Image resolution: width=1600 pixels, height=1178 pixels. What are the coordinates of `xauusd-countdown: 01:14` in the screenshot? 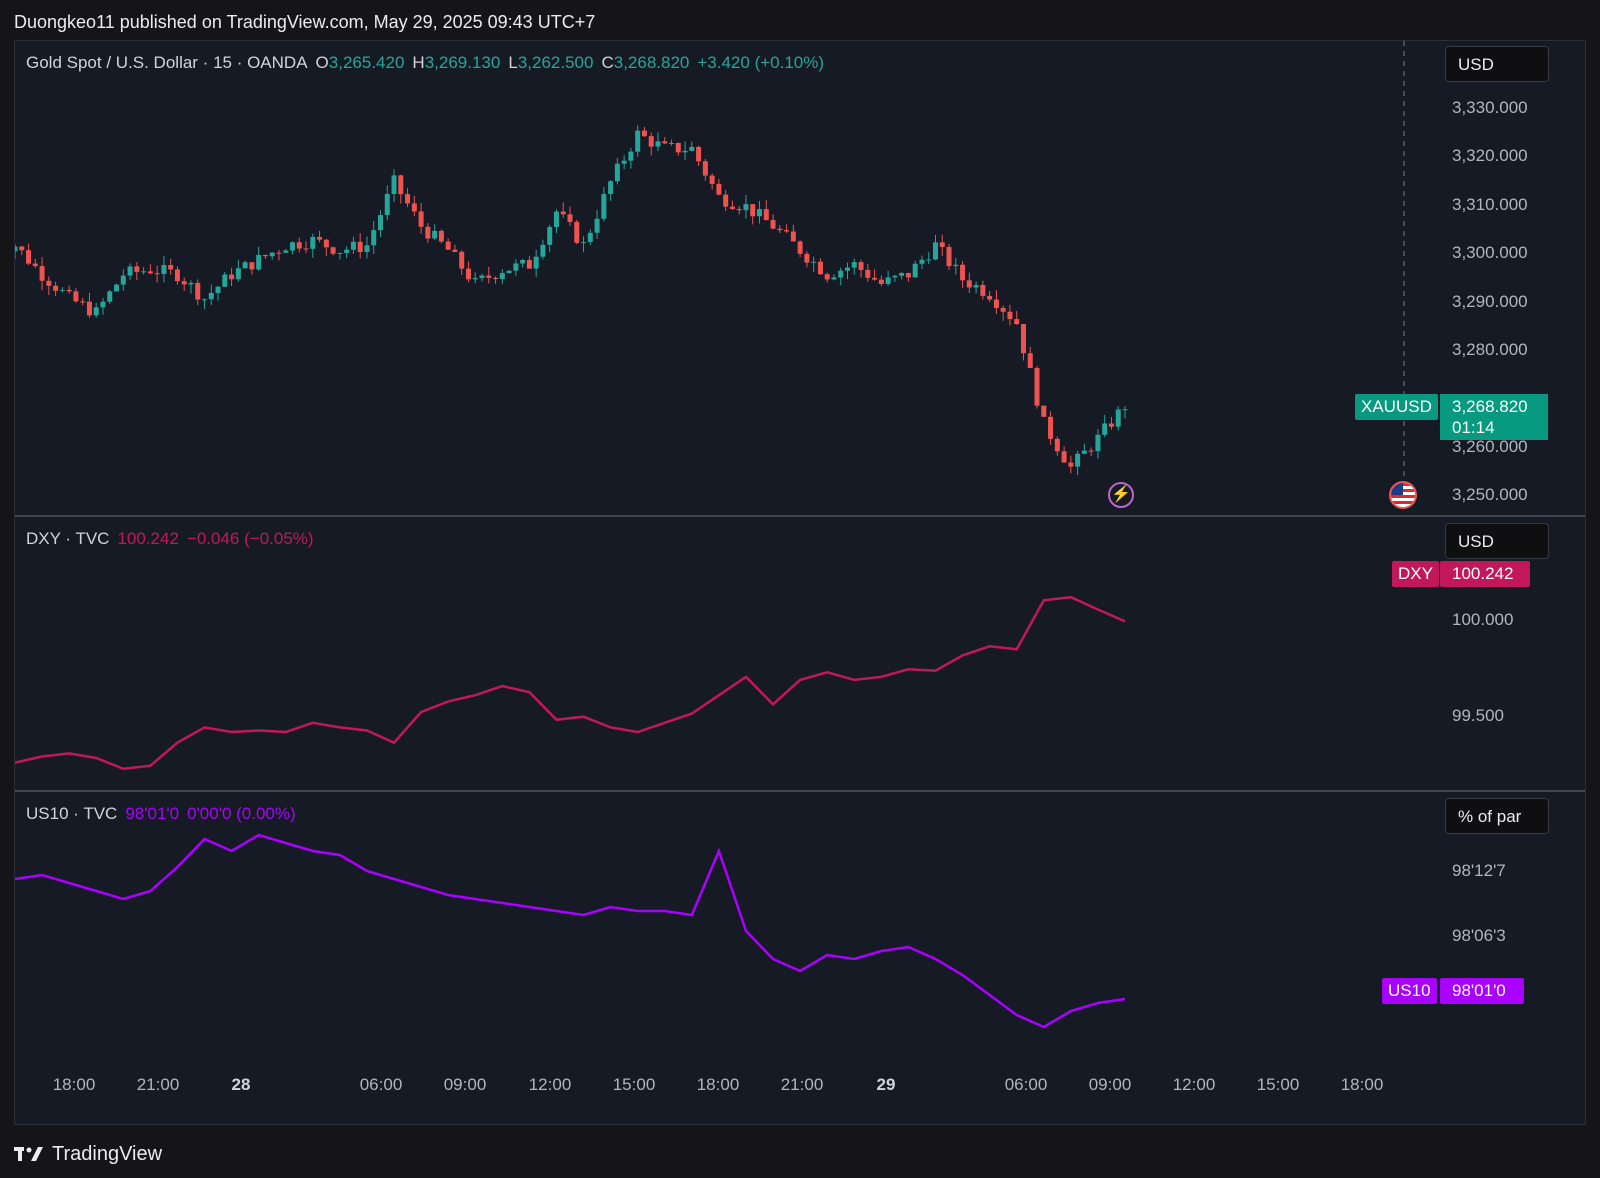 It's located at (1473, 427).